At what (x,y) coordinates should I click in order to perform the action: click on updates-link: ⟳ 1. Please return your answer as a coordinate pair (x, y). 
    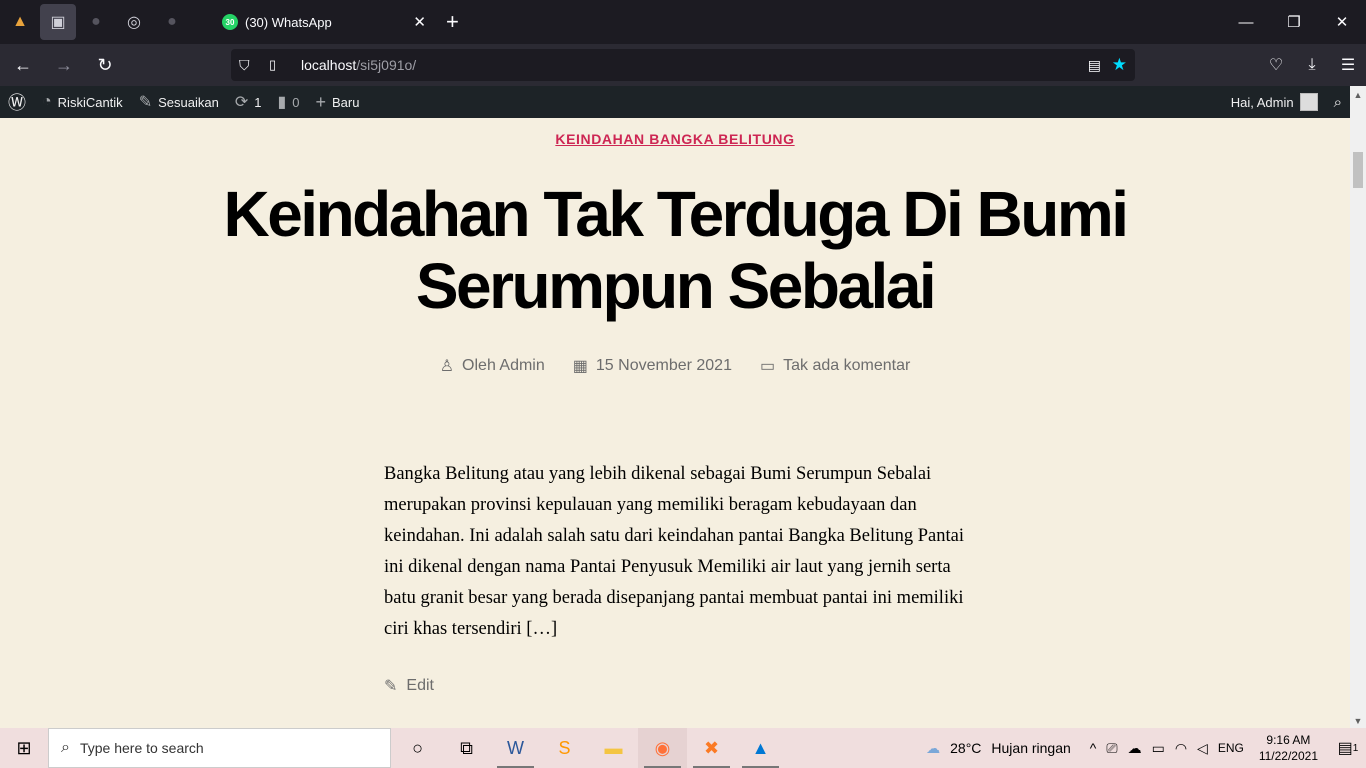
    Looking at the image, I should click on (248, 102).